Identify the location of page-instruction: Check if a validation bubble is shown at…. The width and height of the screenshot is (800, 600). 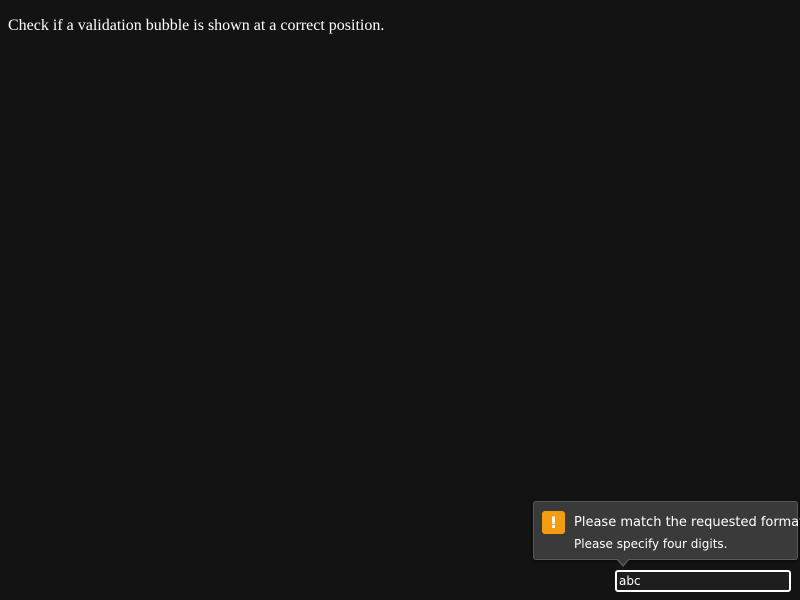
(196, 25).